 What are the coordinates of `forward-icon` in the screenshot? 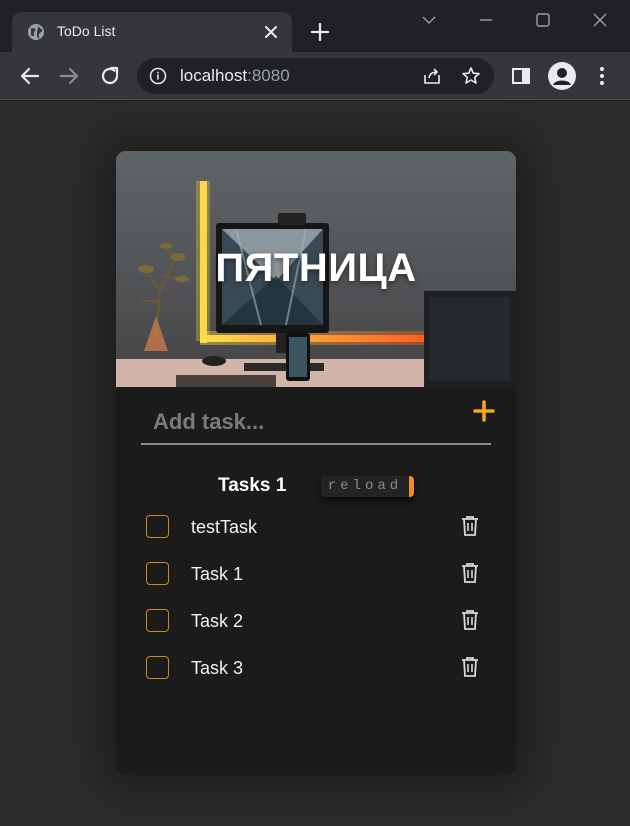 It's located at (69, 76).